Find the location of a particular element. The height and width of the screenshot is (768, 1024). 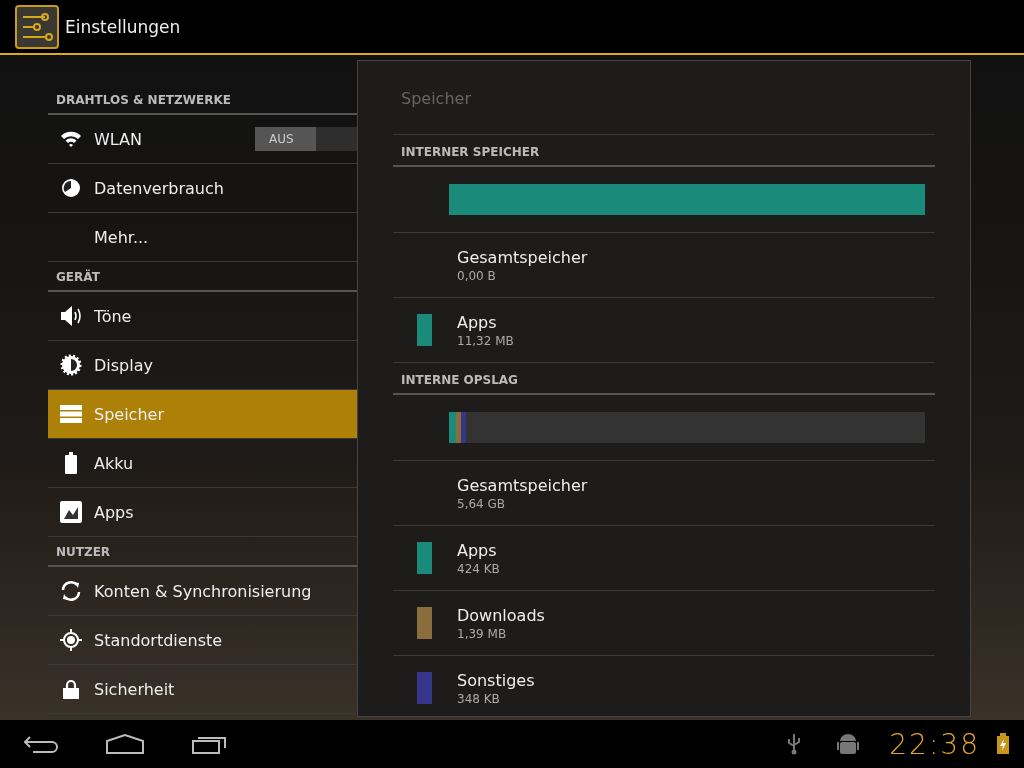

back-icon is located at coordinates (41, 744).